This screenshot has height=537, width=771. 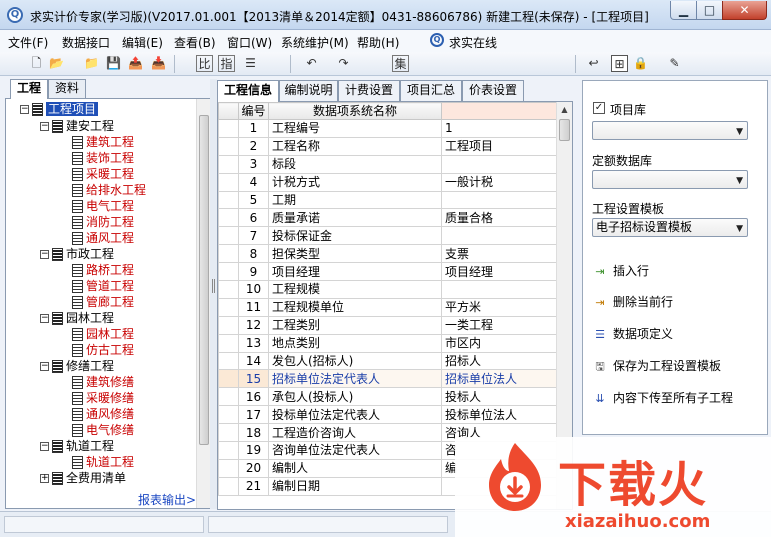 I want to click on tree-item: 管廊工程, so click(x=103, y=302).